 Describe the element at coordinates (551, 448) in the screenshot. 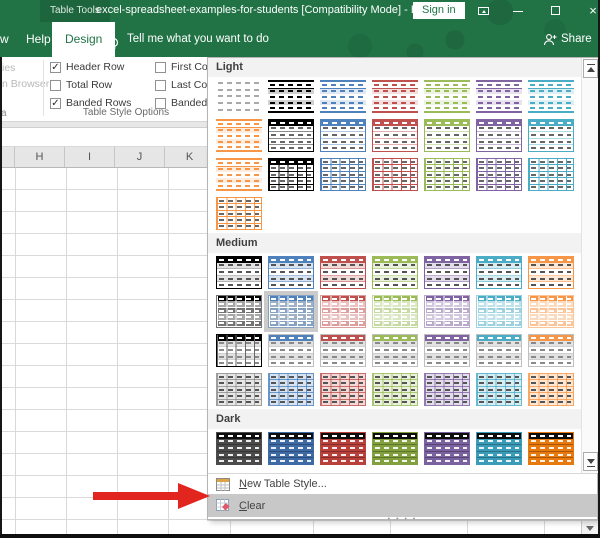

I see `table-style-dark-darkorange` at that location.